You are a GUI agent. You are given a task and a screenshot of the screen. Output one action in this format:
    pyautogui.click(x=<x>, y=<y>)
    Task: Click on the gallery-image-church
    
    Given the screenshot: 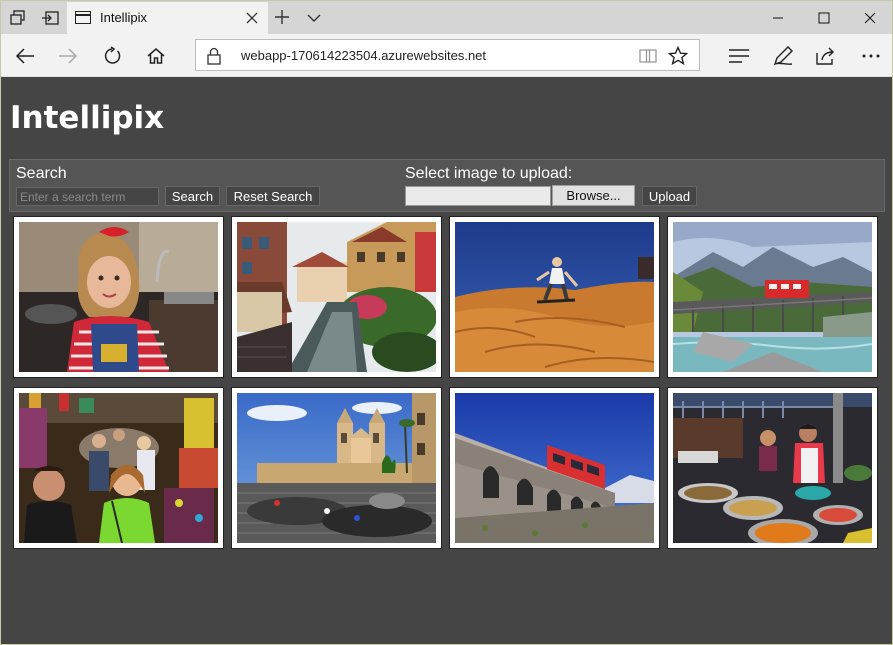 What is the action you would take?
    pyautogui.click(x=336, y=468)
    